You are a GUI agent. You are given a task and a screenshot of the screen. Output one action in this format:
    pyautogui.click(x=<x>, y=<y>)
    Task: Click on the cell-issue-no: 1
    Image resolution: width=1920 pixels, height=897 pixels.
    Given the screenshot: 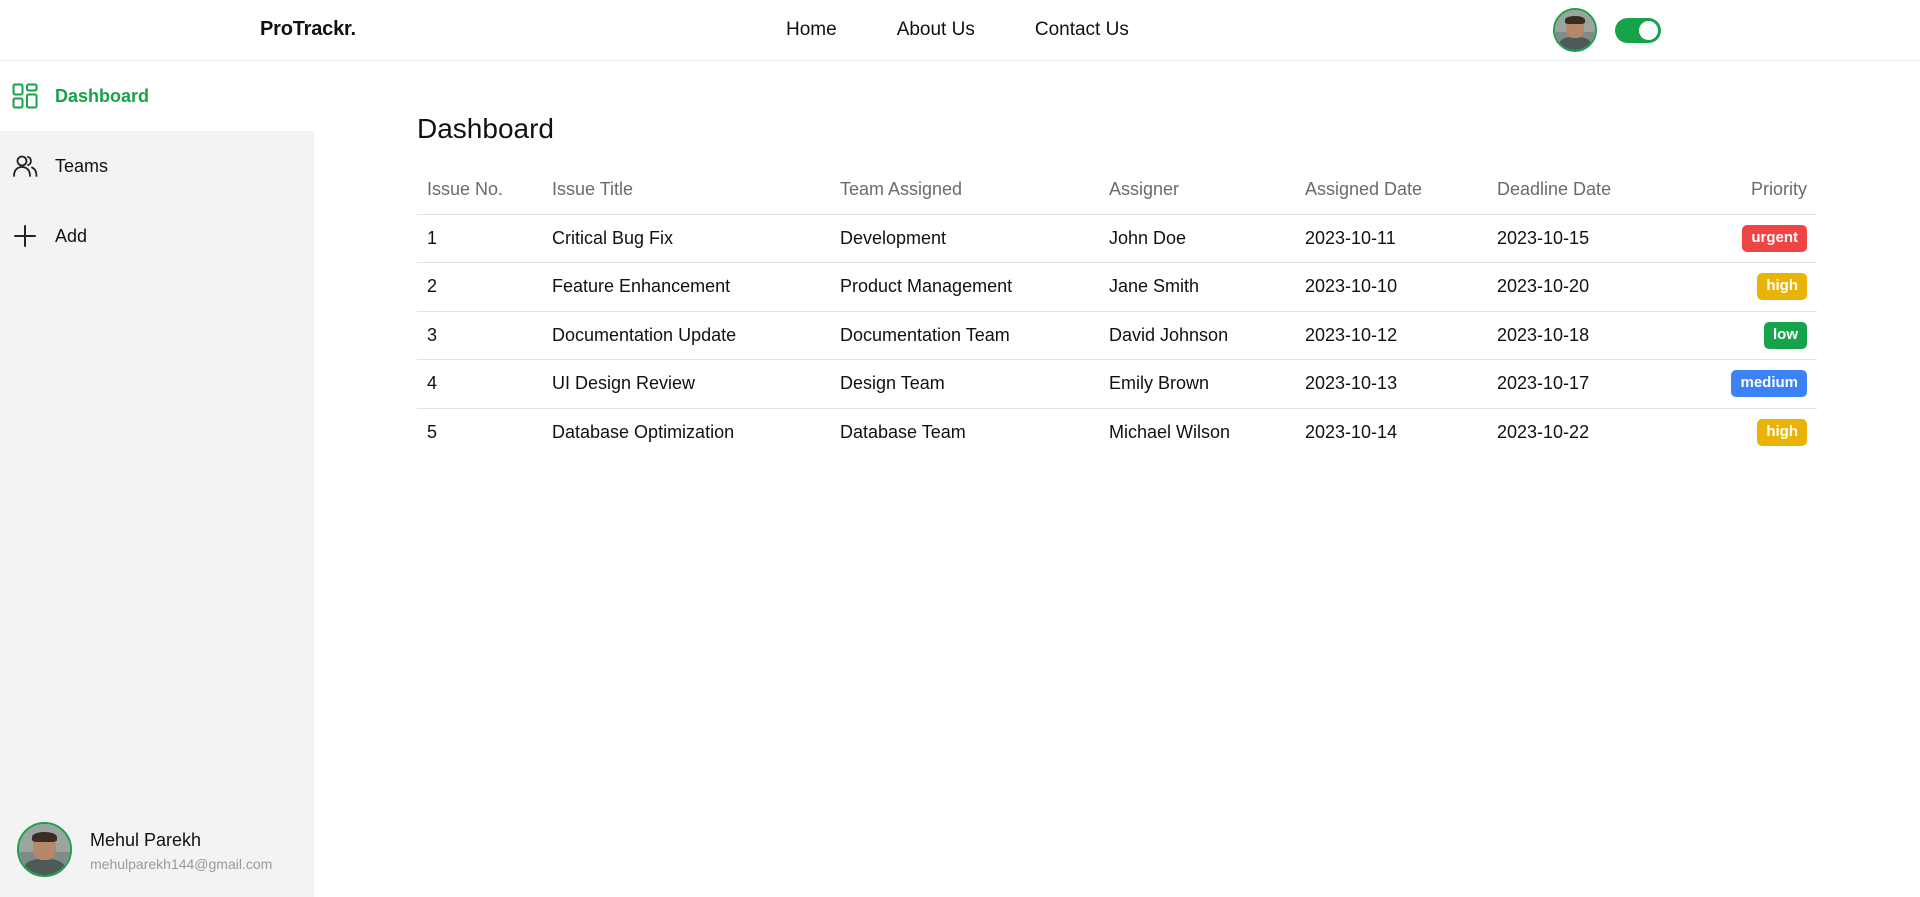 What is the action you would take?
    pyautogui.click(x=479, y=238)
    